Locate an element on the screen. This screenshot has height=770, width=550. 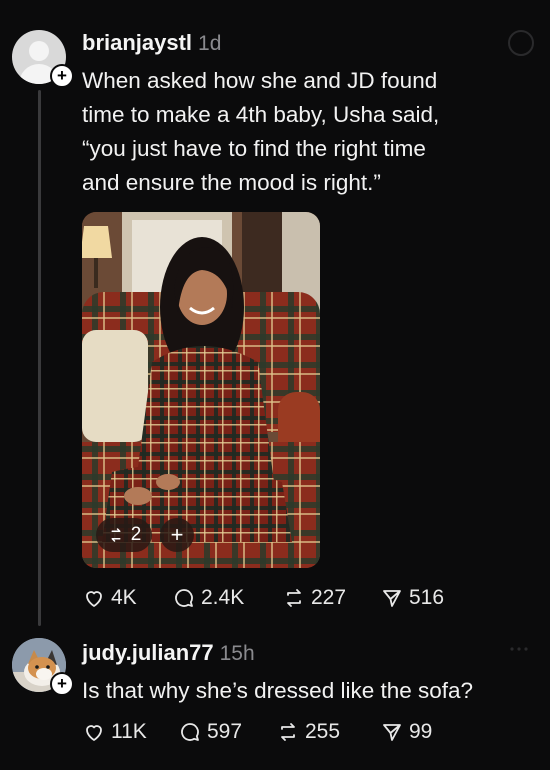
post-header: judy.julian77 15h is located at coordinates (168, 653).